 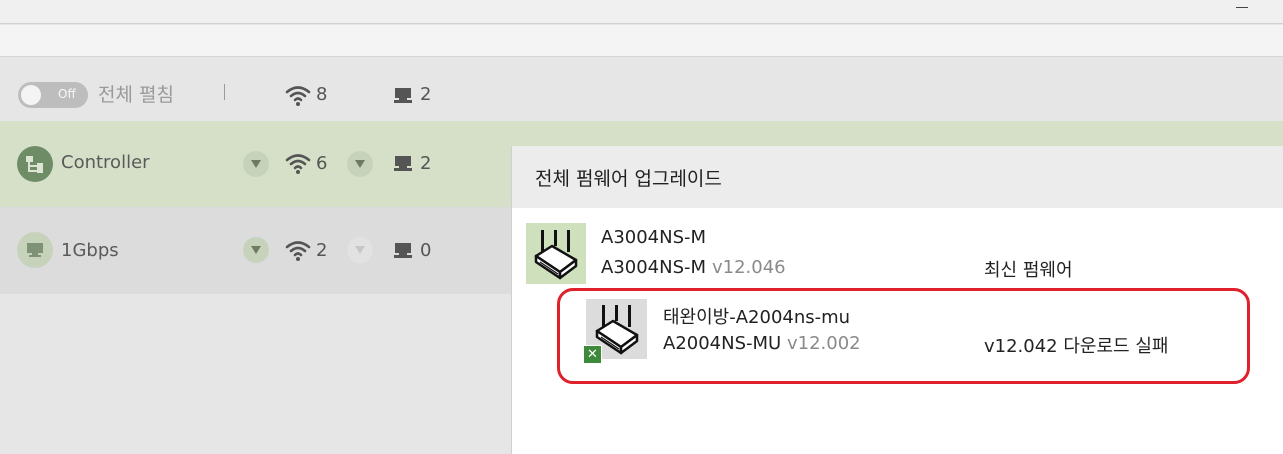 I want to click on router-icon, so click(x=556, y=254).